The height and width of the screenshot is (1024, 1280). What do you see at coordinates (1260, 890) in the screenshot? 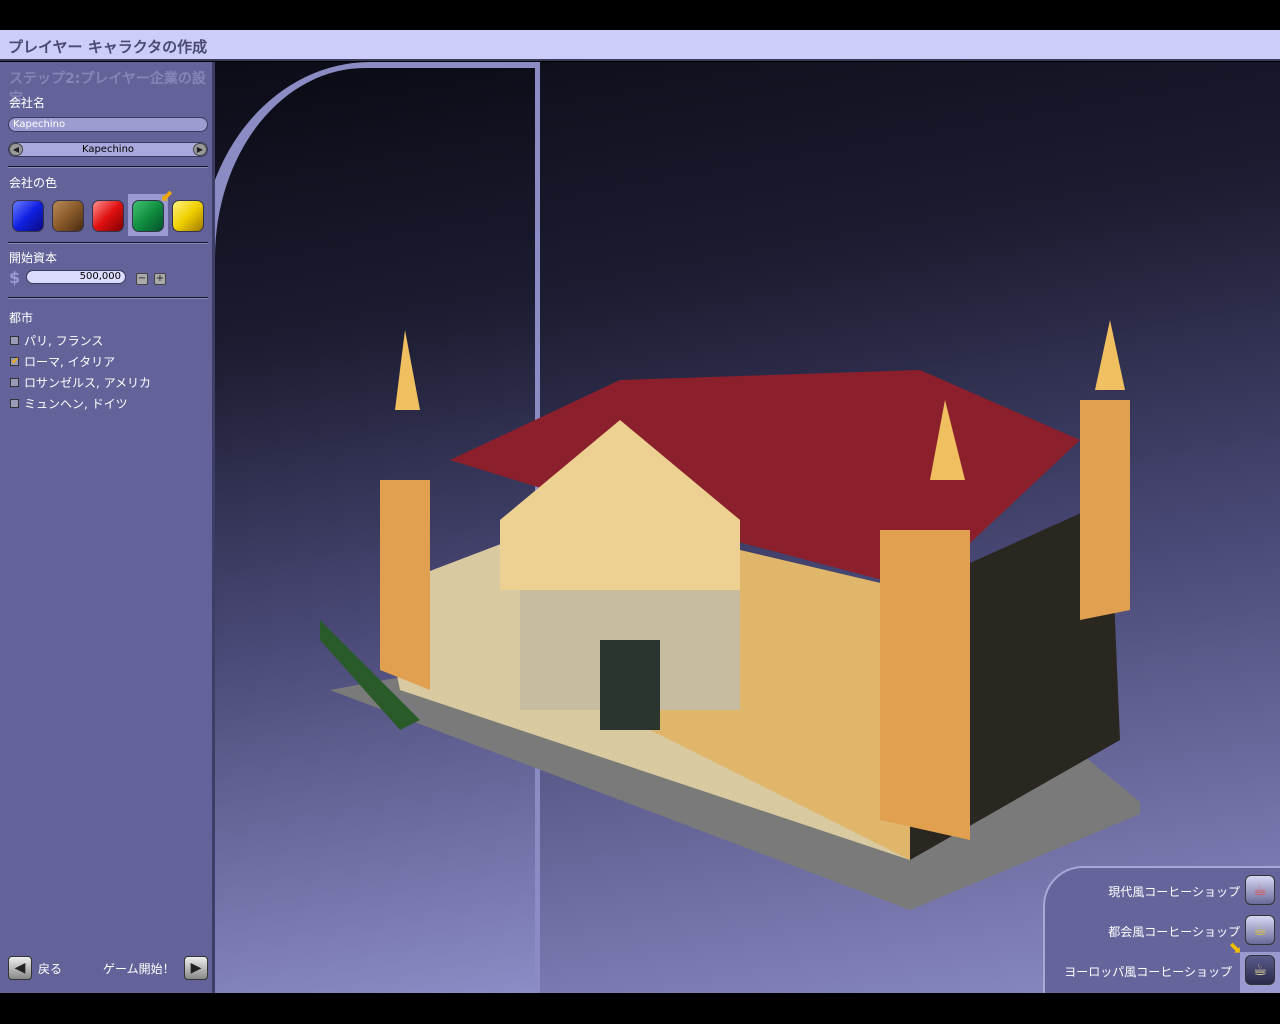
I see `modern-cup-icon: ☕` at bounding box center [1260, 890].